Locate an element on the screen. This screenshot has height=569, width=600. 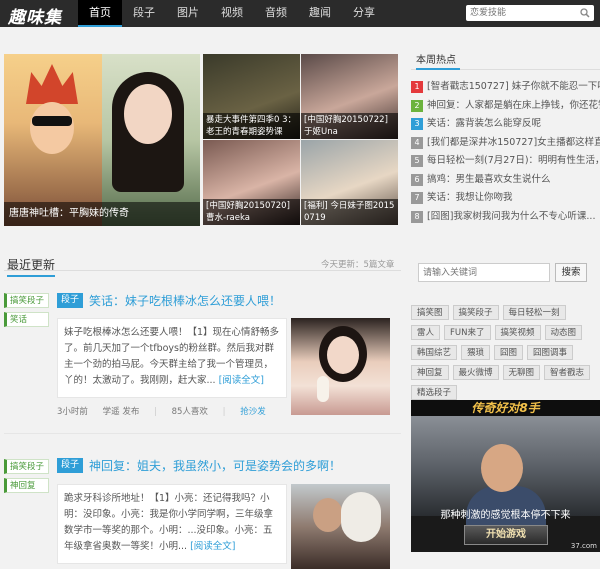
post-tags: 搞笑段子 神回复 is located at coordinates (27, 478).